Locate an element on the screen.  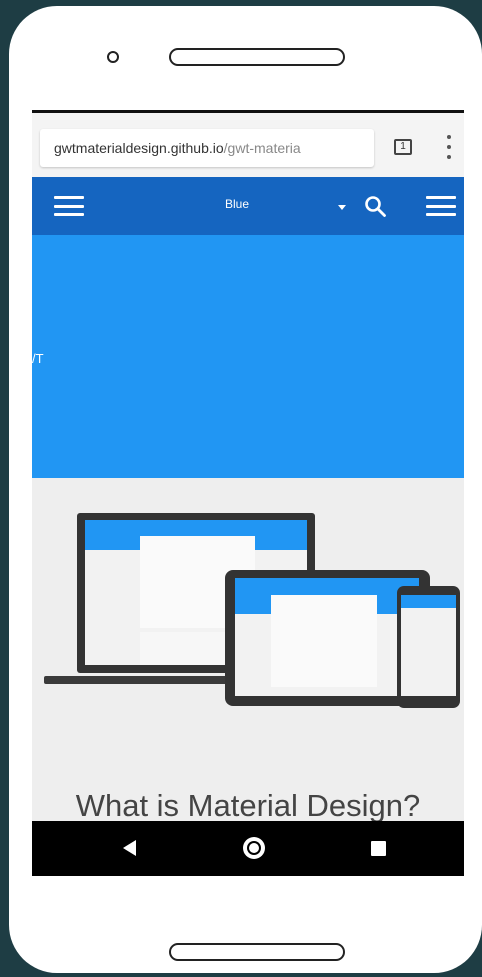
app-bar: Blue is located at coordinates (248, 206).